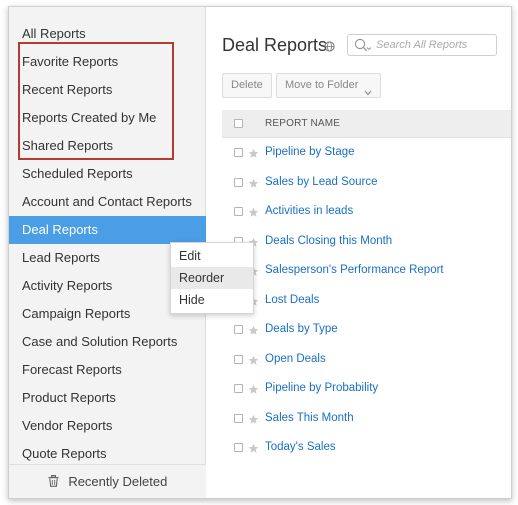 Image resolution: width=518 pixels, height=505 pixels. I want to click on recently-deleted-button: Recently Deleted, so click(107, 481).